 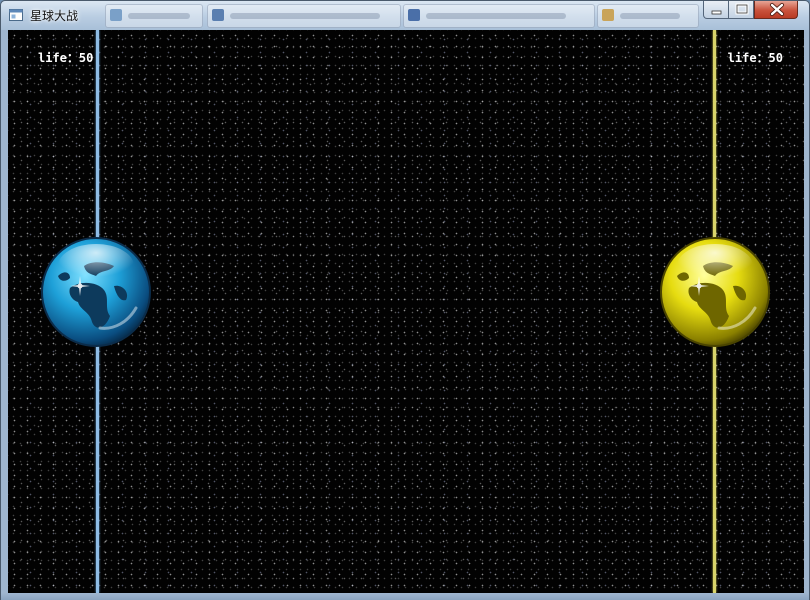 I want to click on left-life-counter: life：50, so click(x=66, y=58).